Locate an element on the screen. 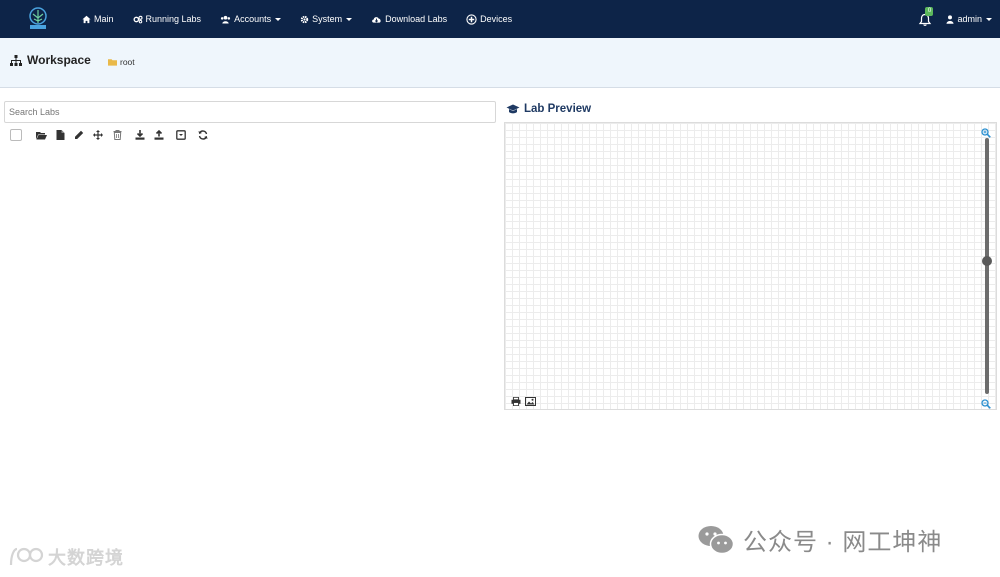  new-file-button is located at coordinates (60, 135).